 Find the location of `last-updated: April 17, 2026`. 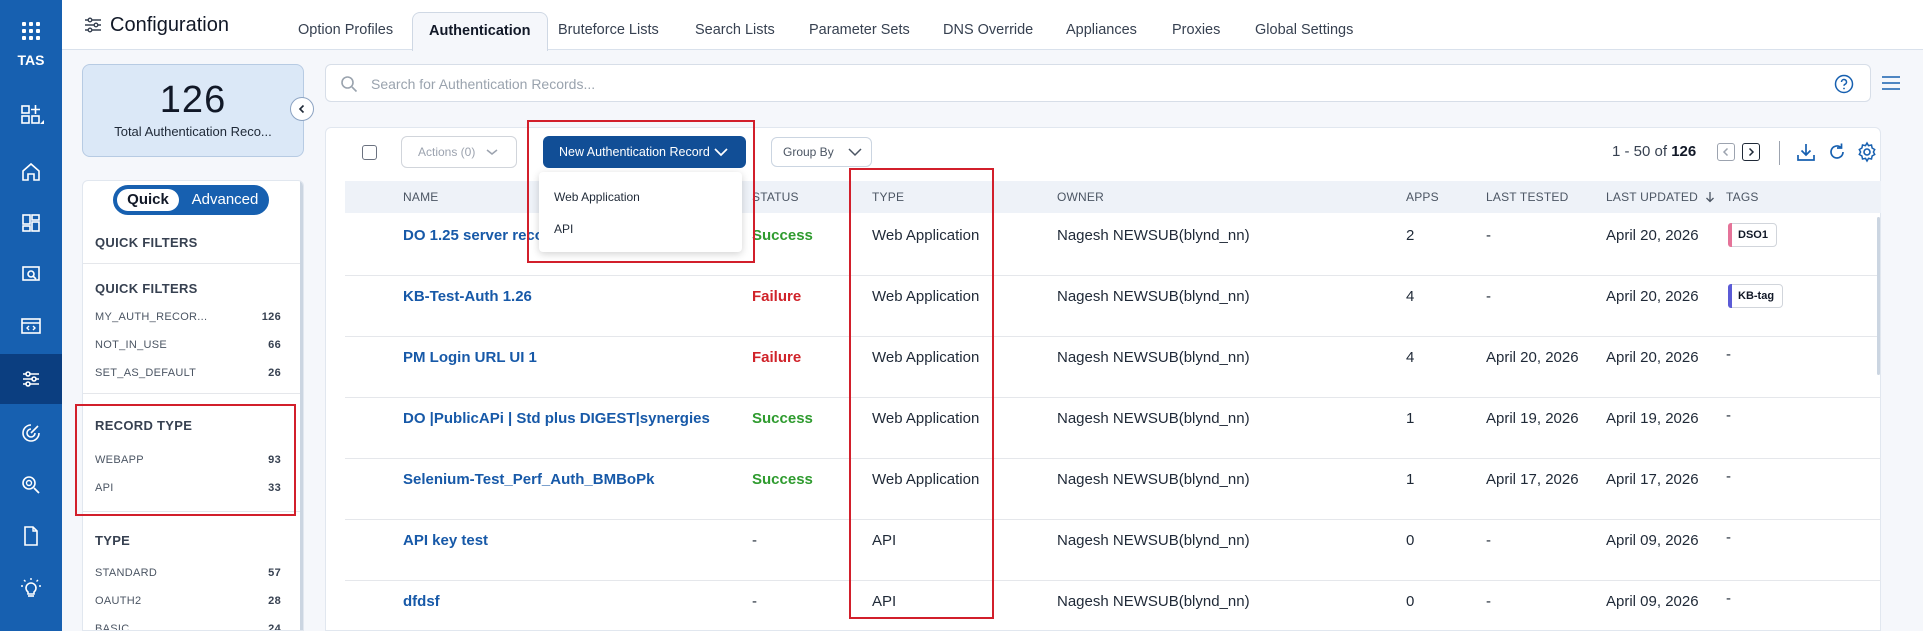

last-updated: April 17, 2026 is located at coordinates (1652, 479).